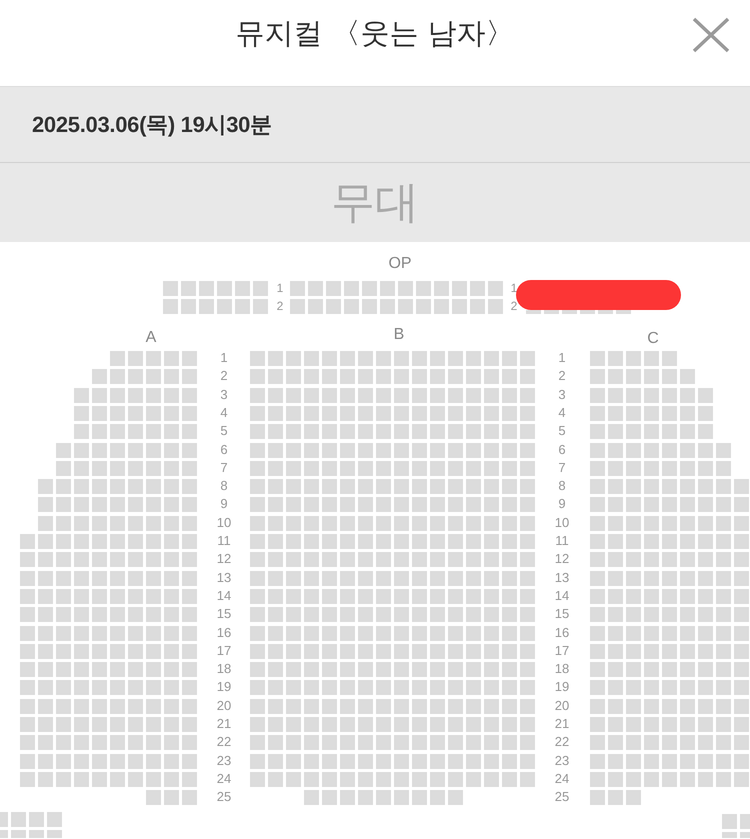 The width and height of the screenshot is (750, 839). Describe the element at coordinates (653, 339) in the screenshot. I see `section-label: C` at that location.